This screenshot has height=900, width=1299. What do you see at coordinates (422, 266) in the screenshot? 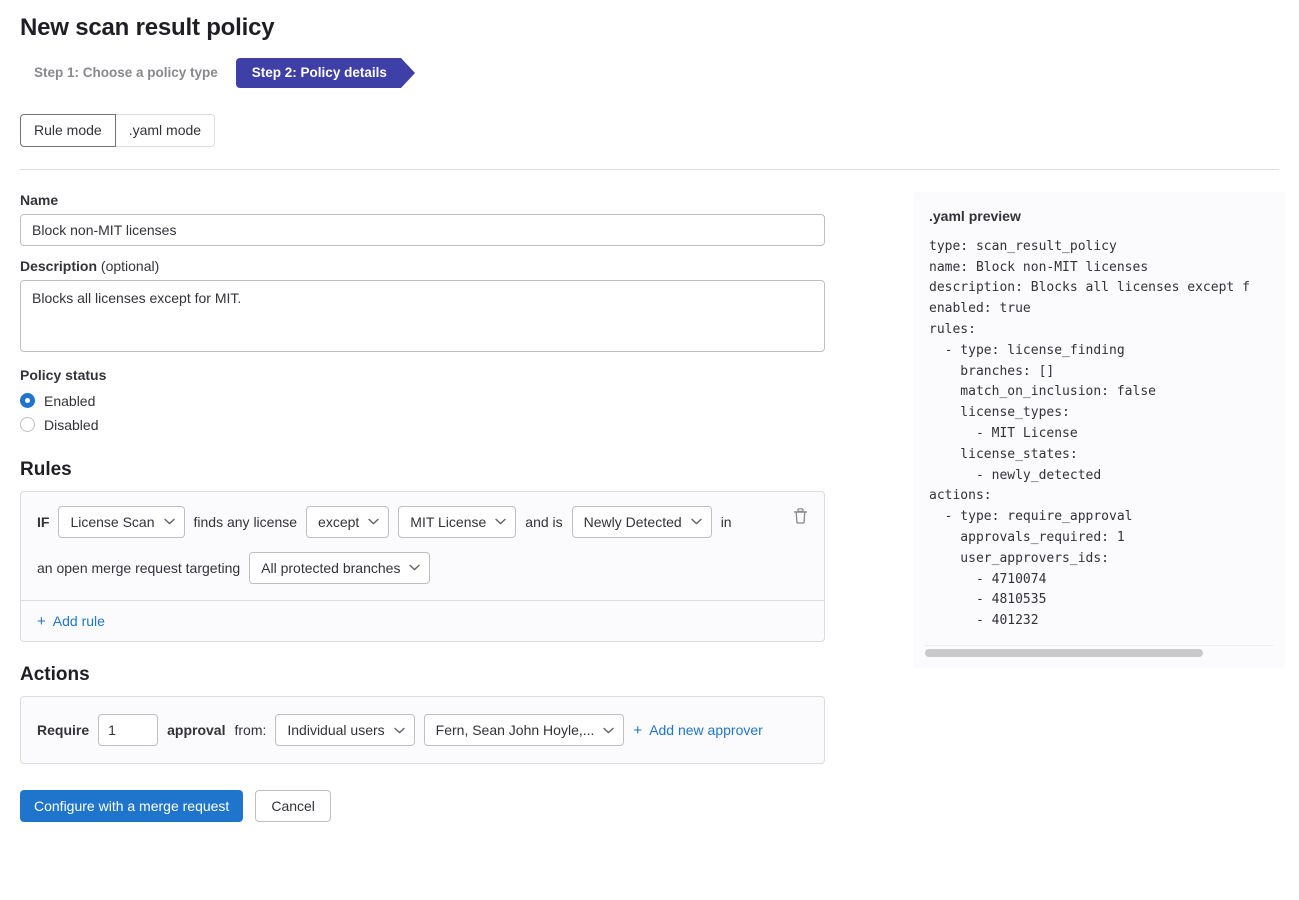
I see `description-label: Description (optional)` at bounding box center [422, 266].